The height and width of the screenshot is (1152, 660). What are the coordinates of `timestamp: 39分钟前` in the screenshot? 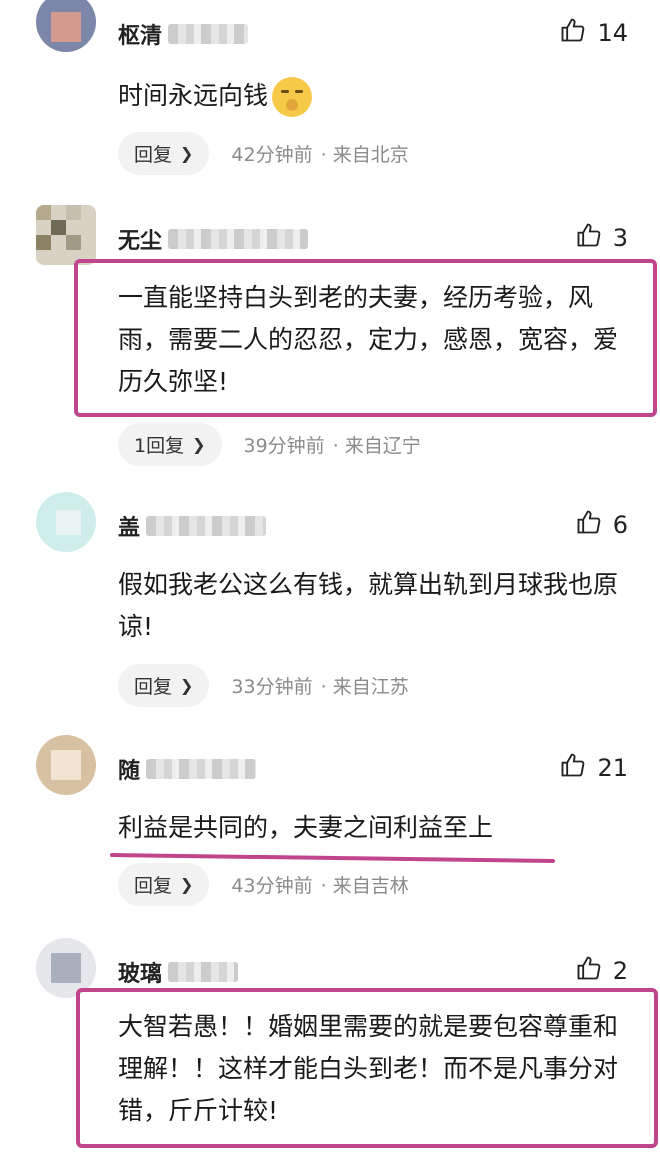 It's located at (284, 446).